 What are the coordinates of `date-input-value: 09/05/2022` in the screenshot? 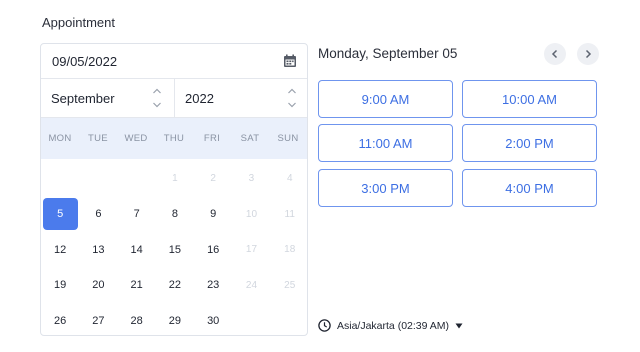 It's located at (84, 61).